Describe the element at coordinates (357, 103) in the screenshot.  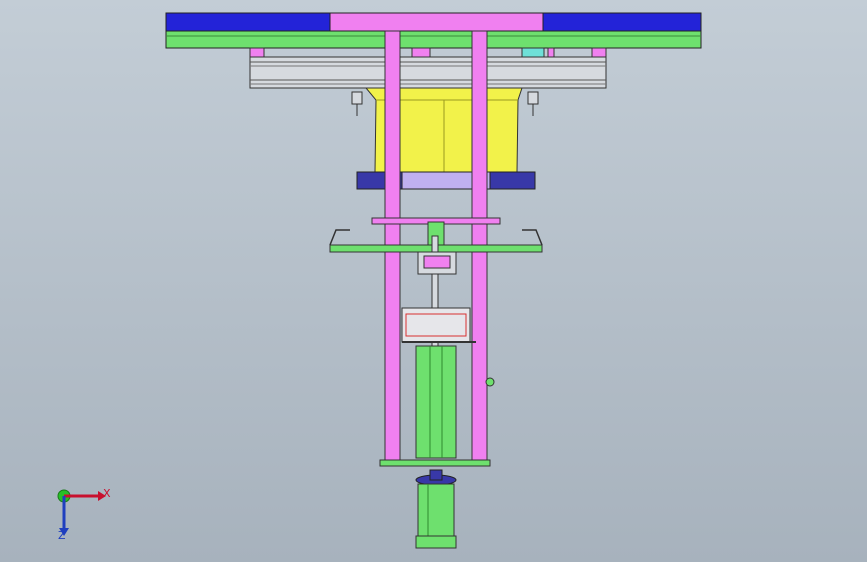
I see `bolt-left` at that location.